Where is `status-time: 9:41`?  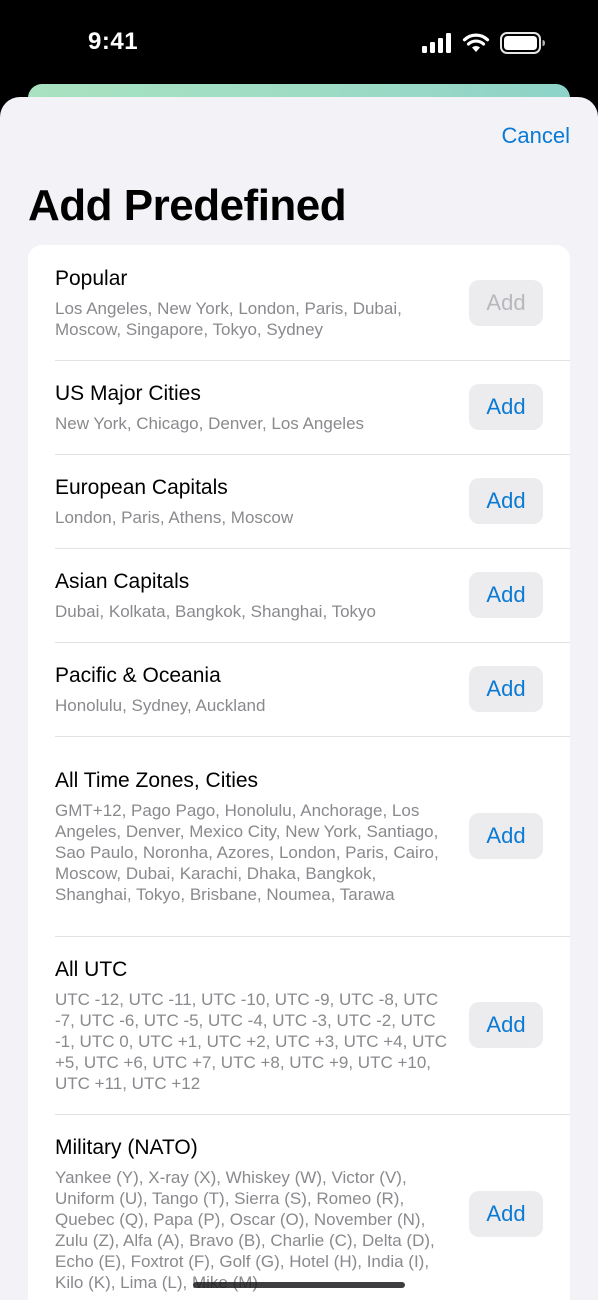 status-time: 9:41 is located at coordinates (113, 41).